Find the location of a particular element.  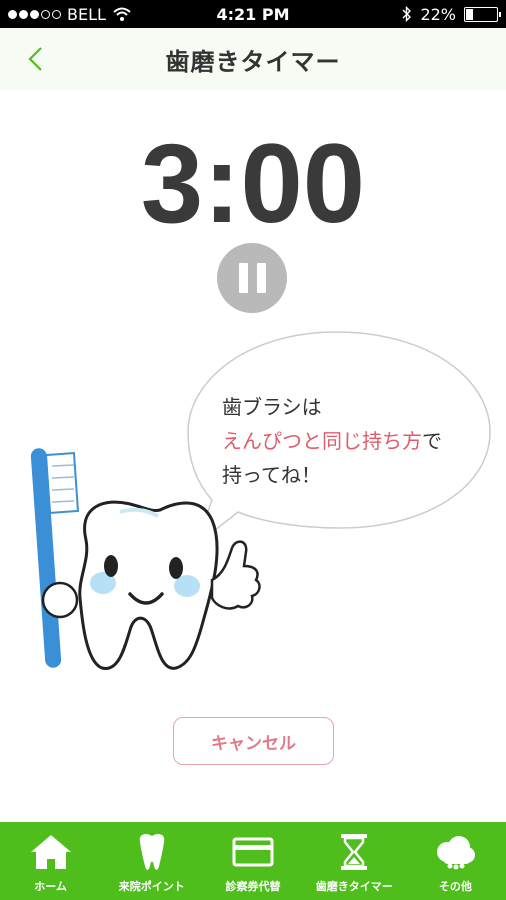

battery-icon is located at coordinates (482, 14).